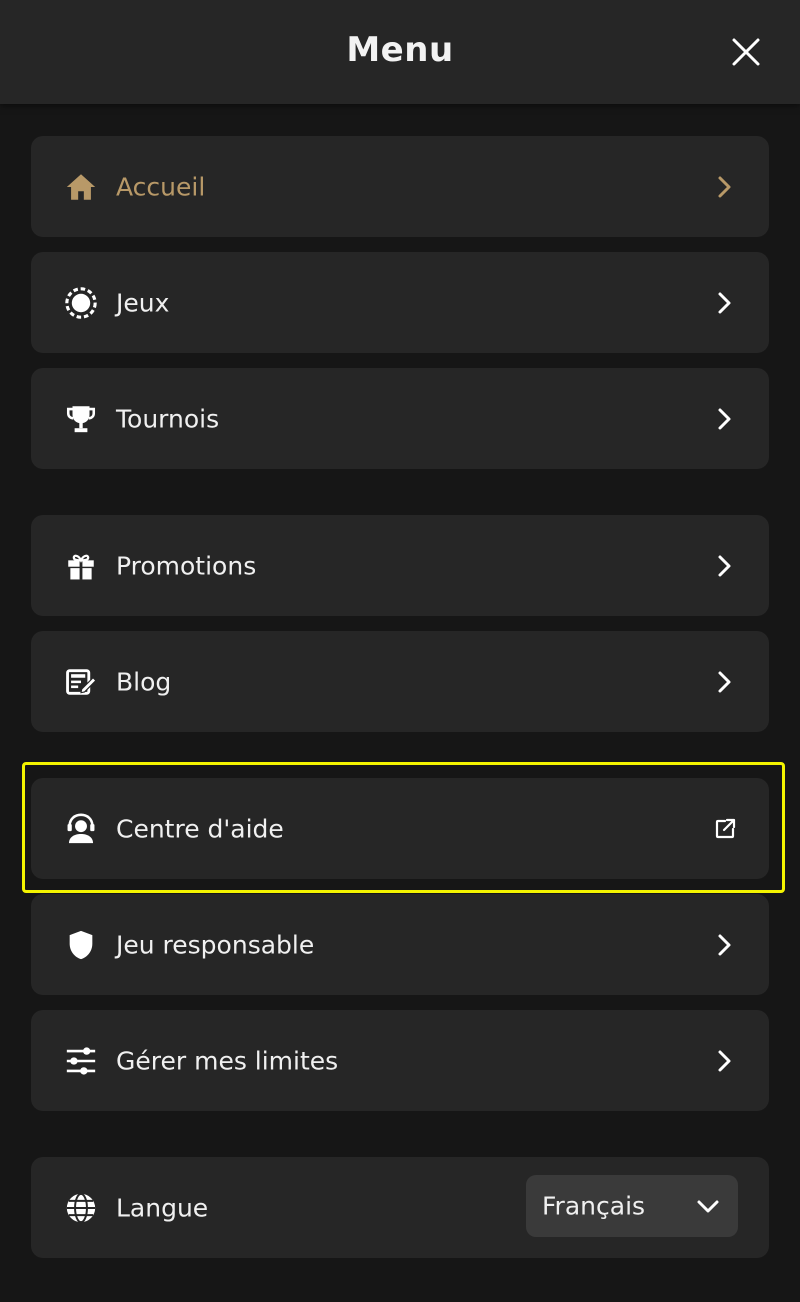 This screenshot has height=1302, width=800. What do you see at coordinates (400, 565) in the screenshot?
I see `menu-item-promotions: Promotions` at bounding box center [400, 565].